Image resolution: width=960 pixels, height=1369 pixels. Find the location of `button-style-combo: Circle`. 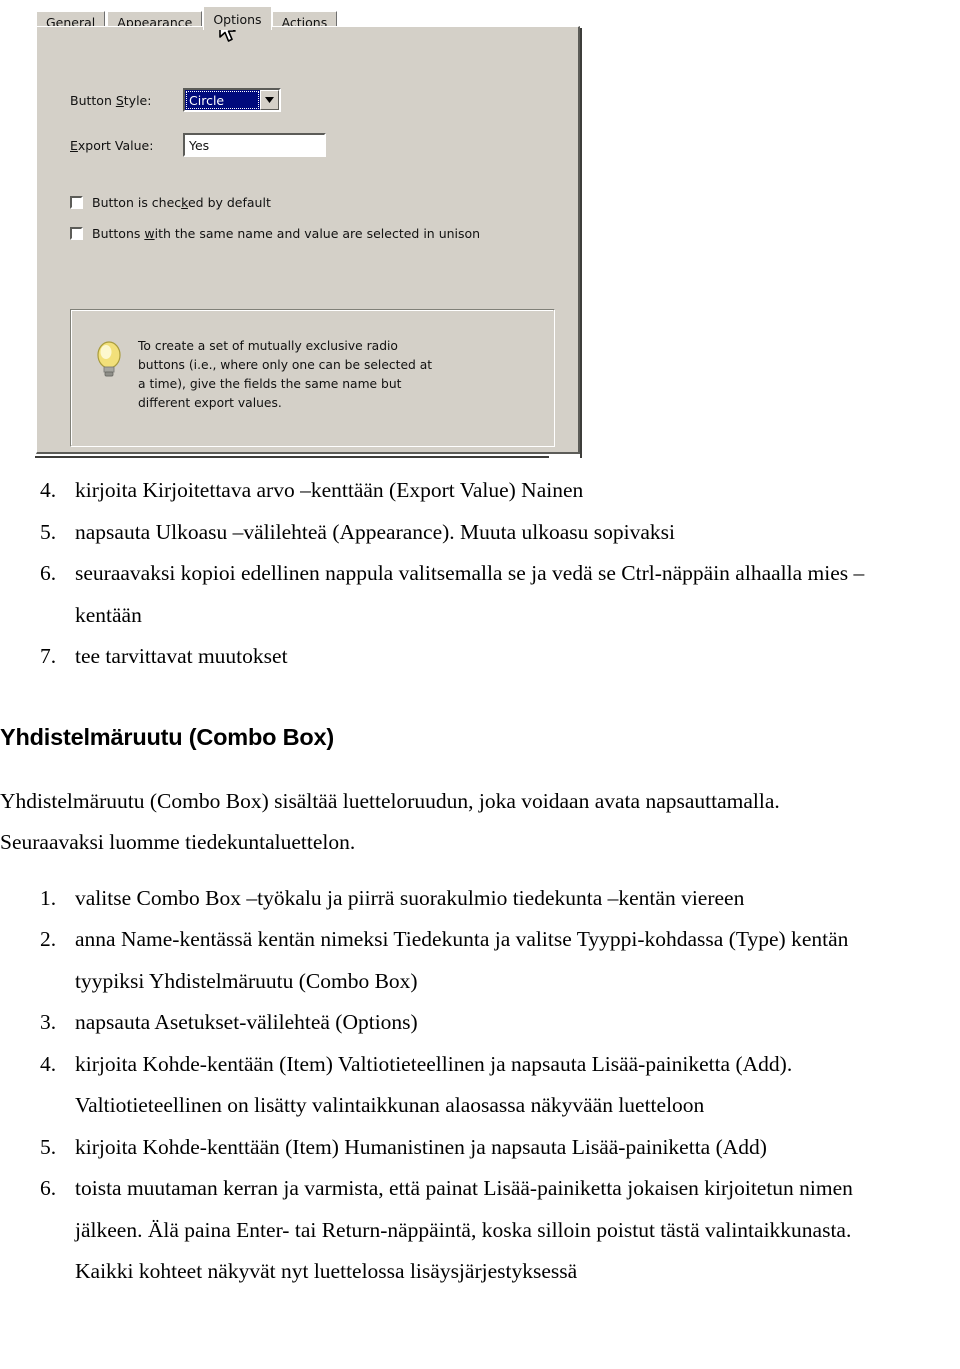

button-style-combo: Circle is located at coordinates (232, 100).